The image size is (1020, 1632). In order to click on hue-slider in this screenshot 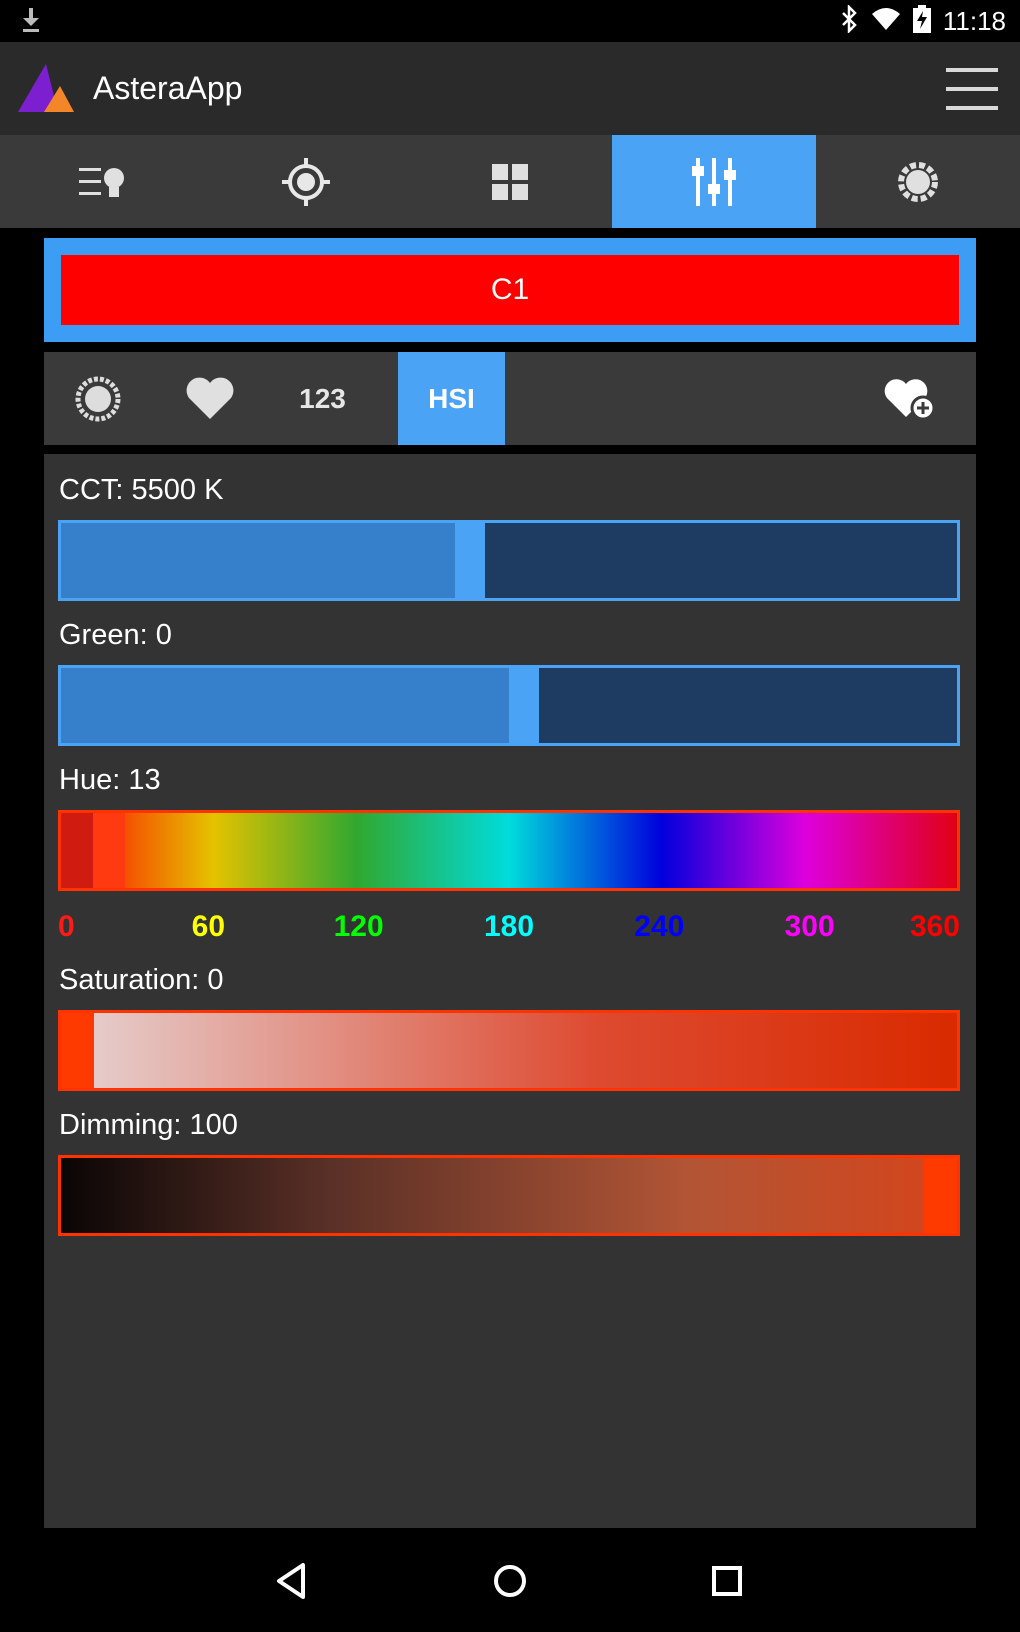, I will do `click(509, 850)`.